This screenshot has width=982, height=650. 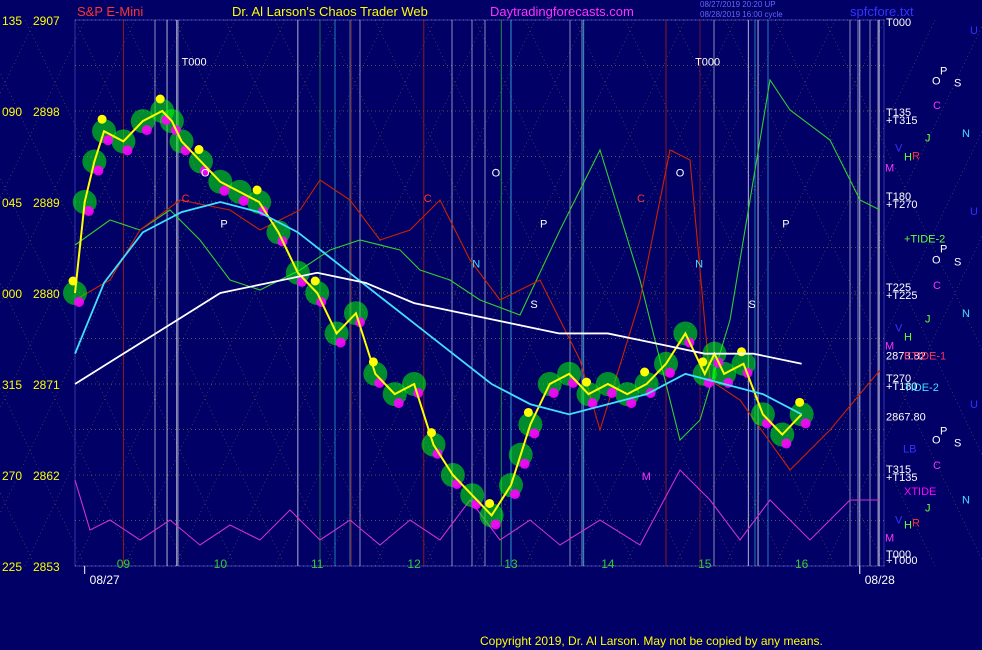 What do you see at coordinates (330, 11) in the screenshot?
I see `site-title: Dr. Al Larson's Chaos Trader Web` at bounding box center [330, 11].